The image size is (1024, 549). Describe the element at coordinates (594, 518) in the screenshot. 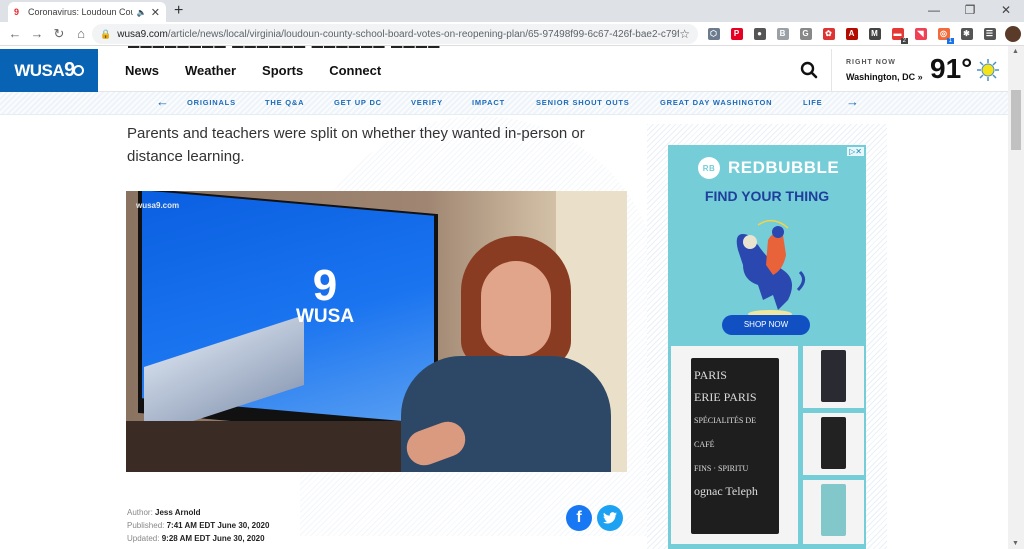

I see `share-buttons: f` at that location.